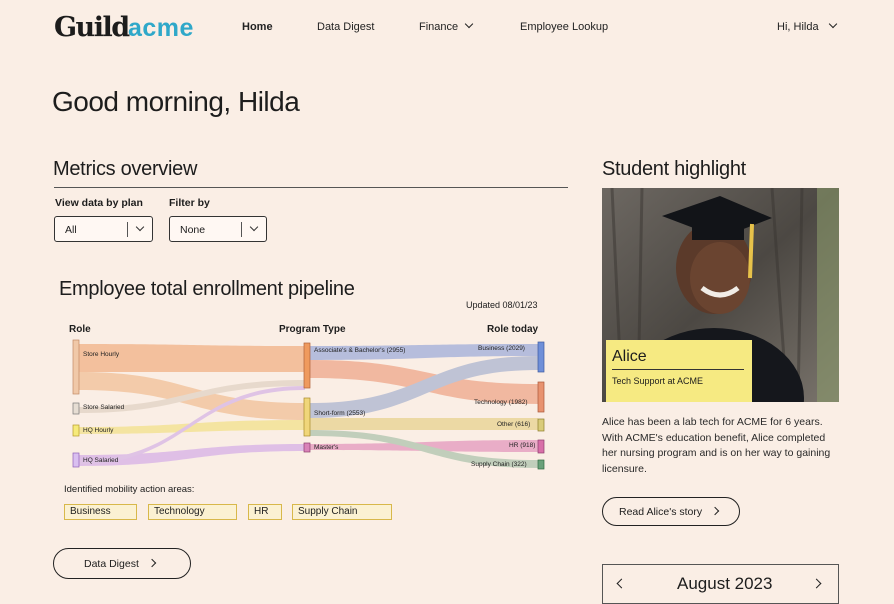 This screenshot has height=604, width=894. Describe the element at coordinates (98, 430) in the screenshot. I see `label-hq-hourly: HQ Hourly` at that location.